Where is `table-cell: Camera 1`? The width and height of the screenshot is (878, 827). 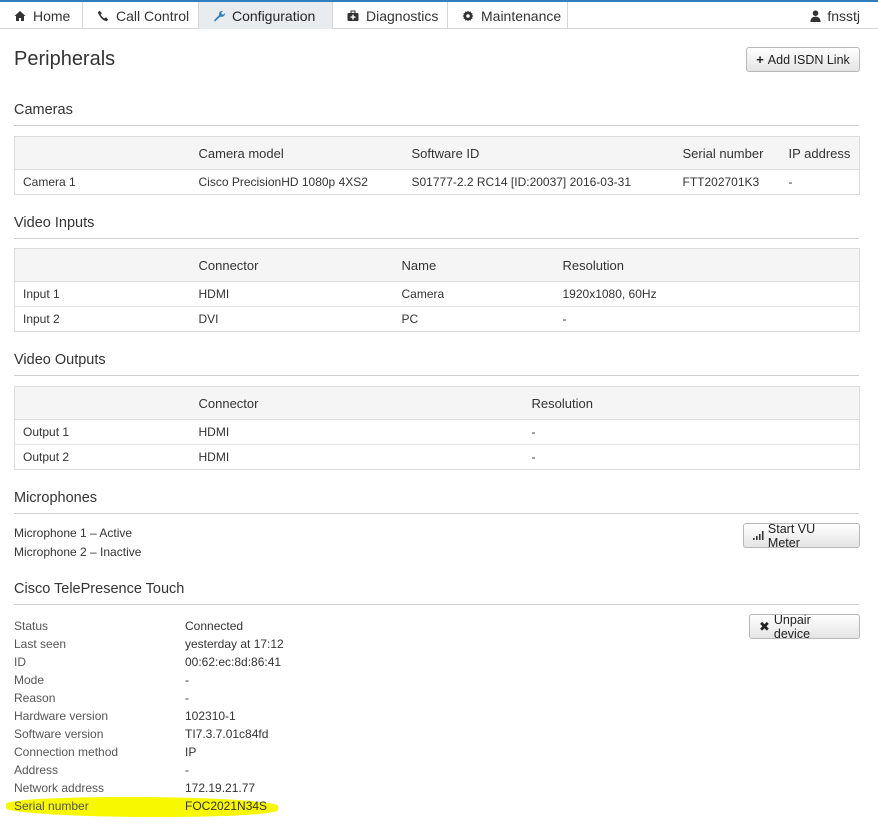
table-cell: Camera 1 is located at coordinates (102, 182).